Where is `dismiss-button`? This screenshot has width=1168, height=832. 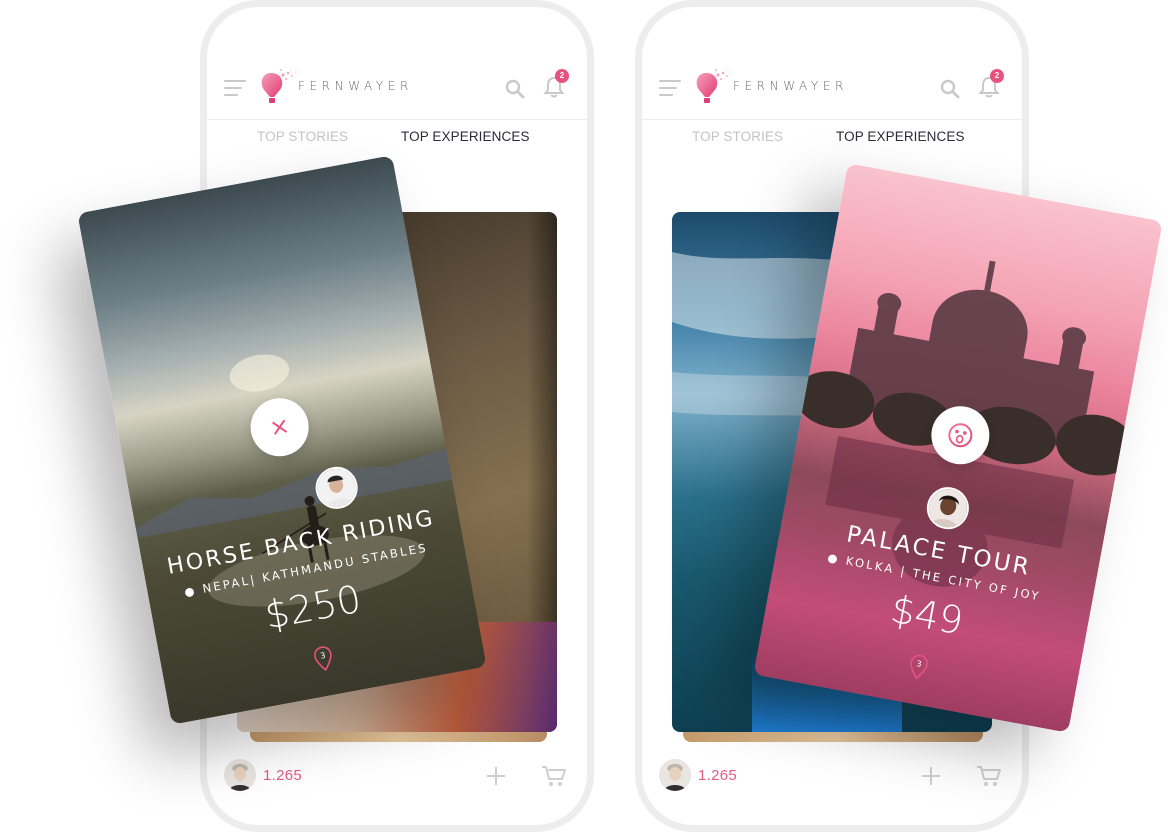 dismiss-button is located at coordinates (279, 427).